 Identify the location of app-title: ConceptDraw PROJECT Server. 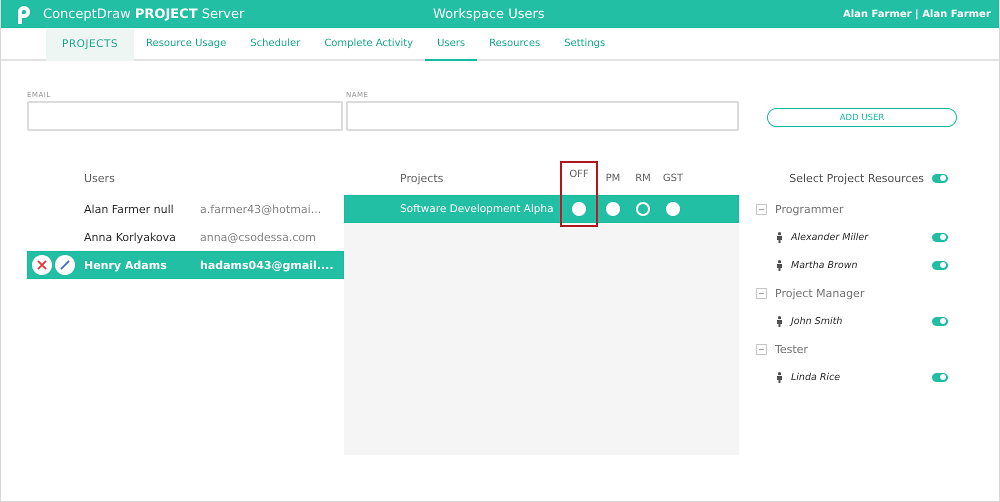
(144, 14).